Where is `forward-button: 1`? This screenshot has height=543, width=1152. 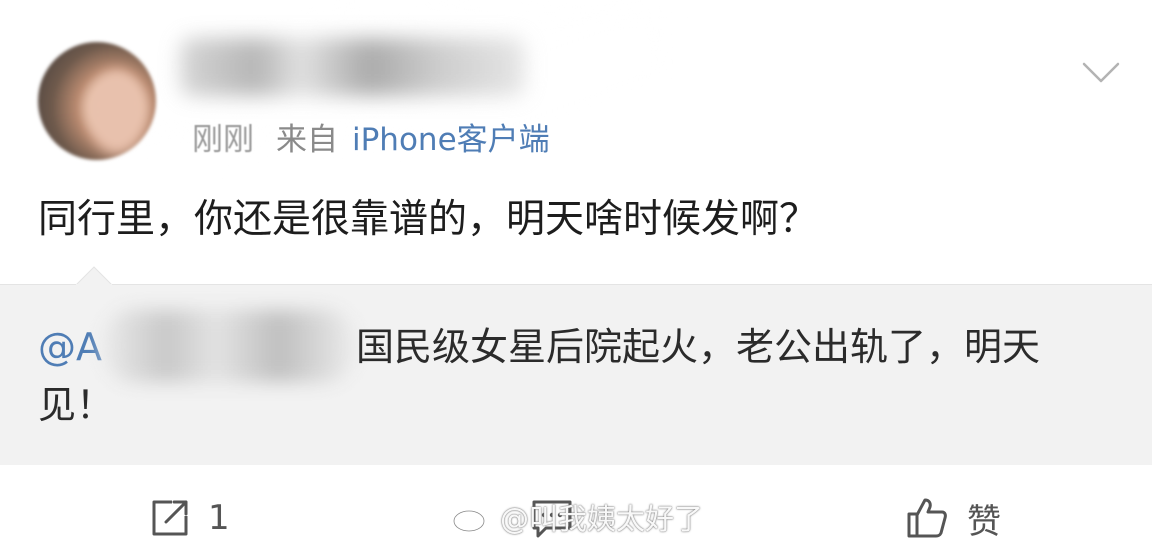
forward-button: 1 is located at coordinates (190, 518).